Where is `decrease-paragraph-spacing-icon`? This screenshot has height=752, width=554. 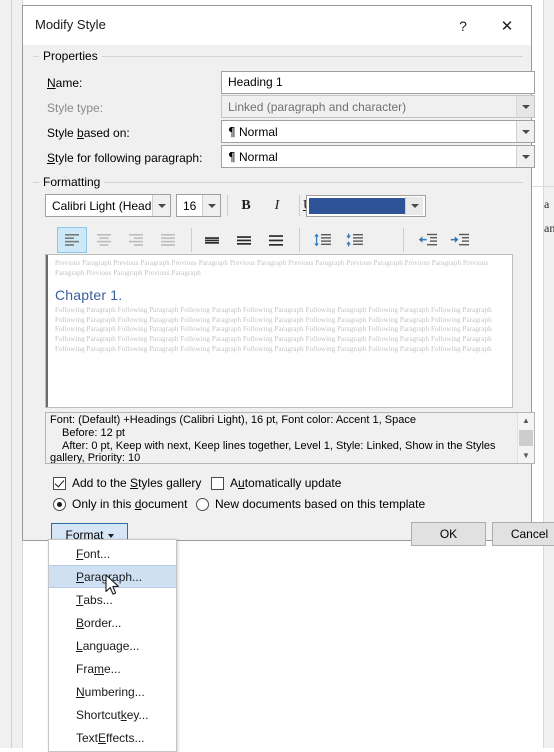 decrease-paragraph-spacing-icon is located at coordinates (354, 240).